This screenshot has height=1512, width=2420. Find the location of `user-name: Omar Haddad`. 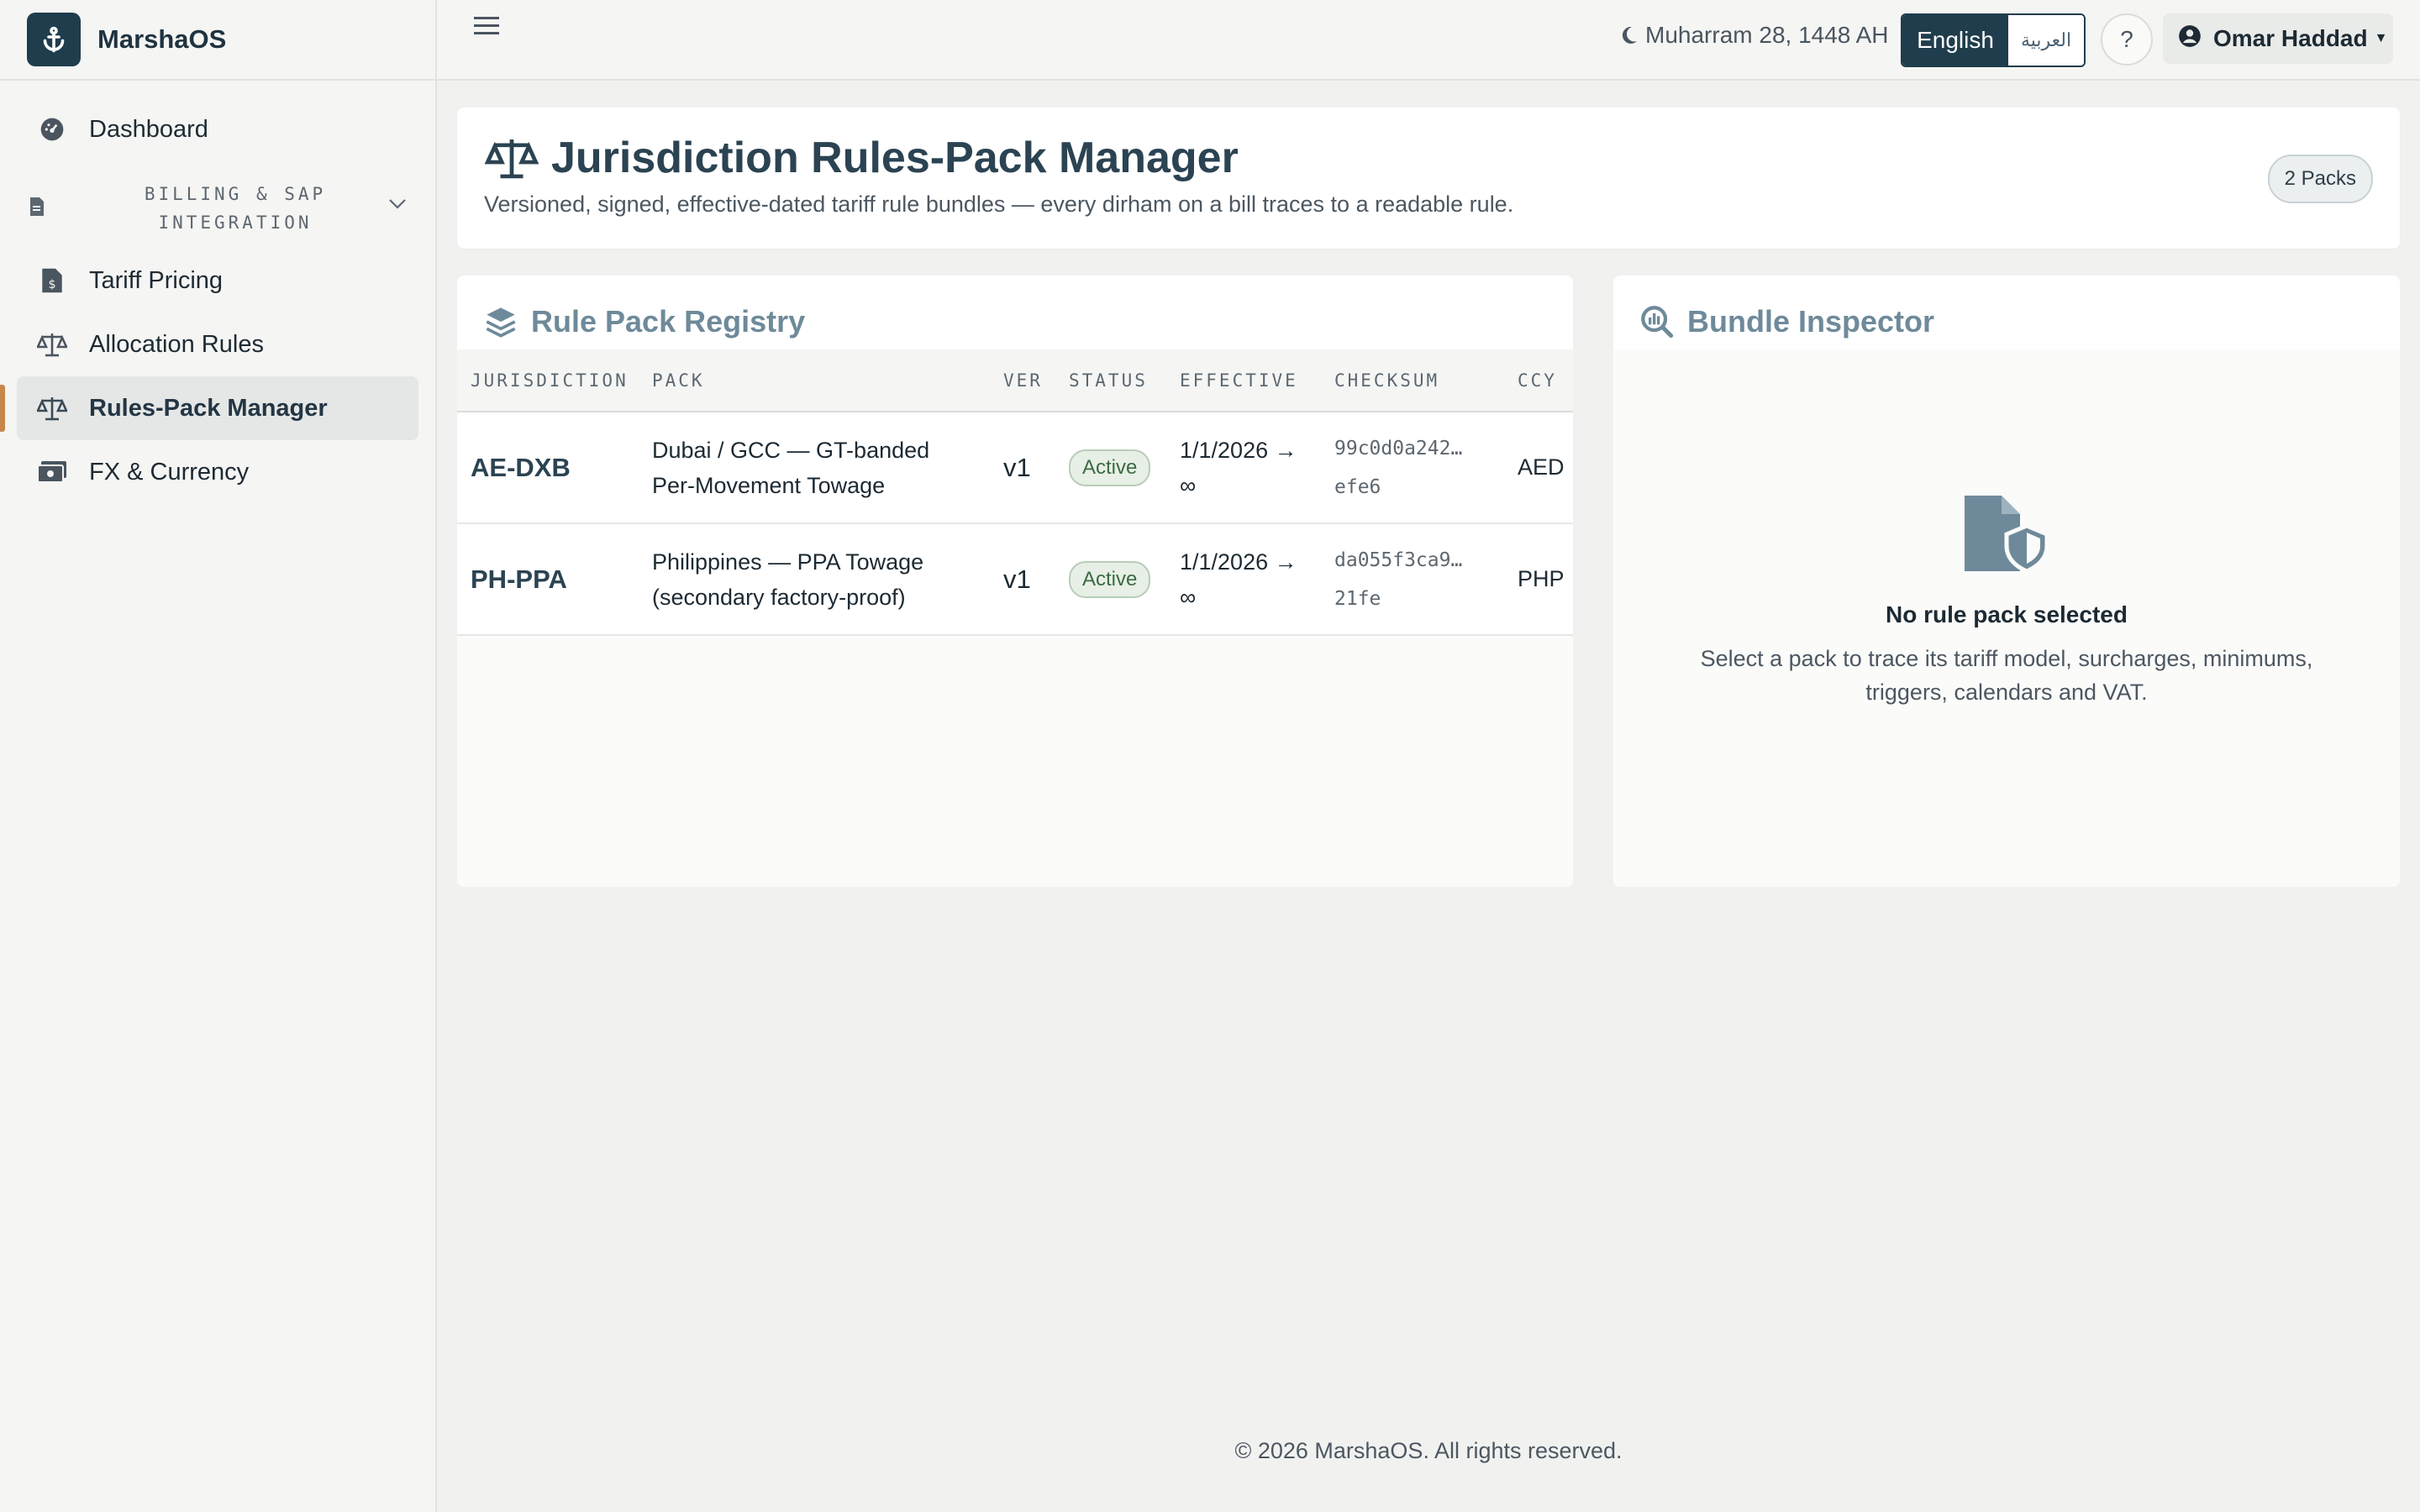

user-name: Omar Haddad is located at coordinates (2290, 38).